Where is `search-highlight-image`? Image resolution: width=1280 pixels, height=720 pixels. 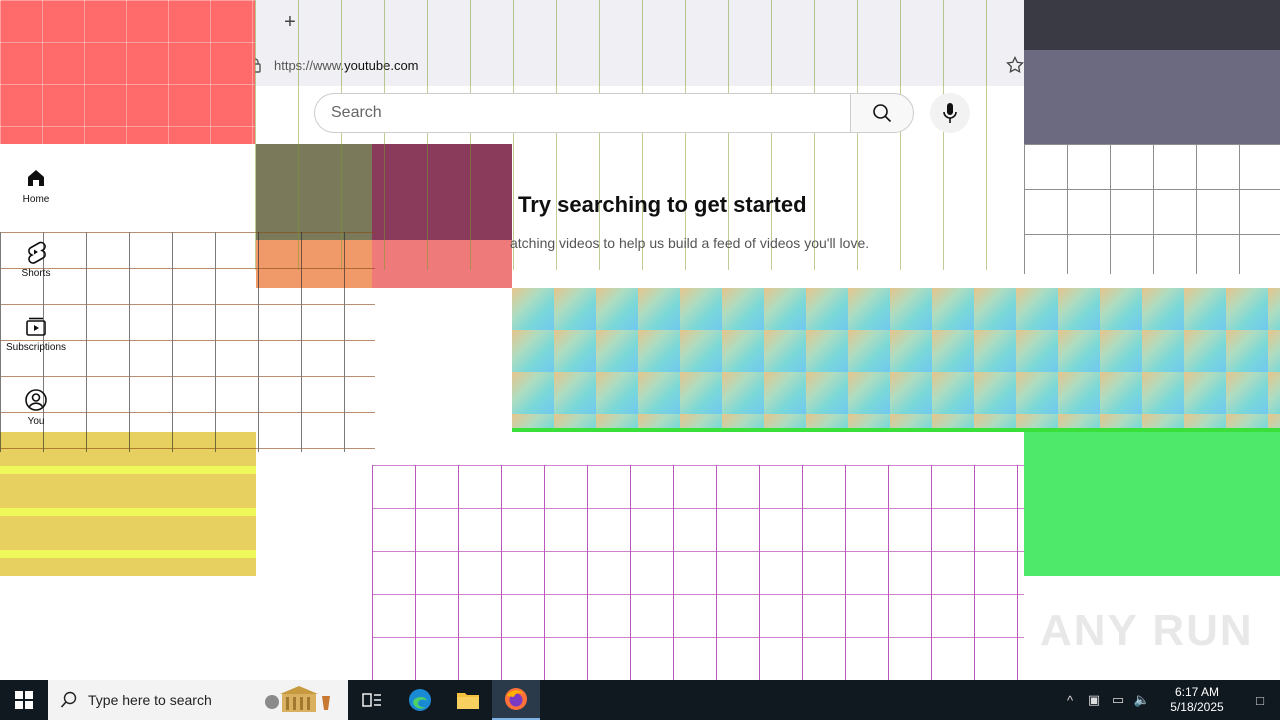
search-highlight-image is located at coordinates (300, 700).